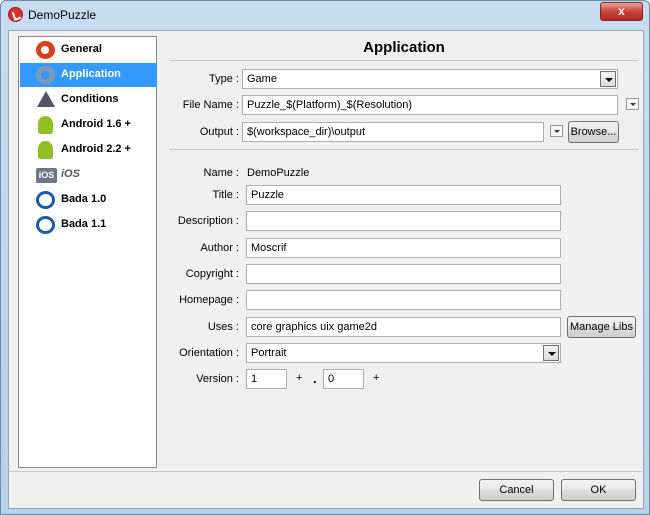 The width and height of the screenshot is (650, 515). I want to click on output-input: $(workspace_dir)\output, so click(393, 132).